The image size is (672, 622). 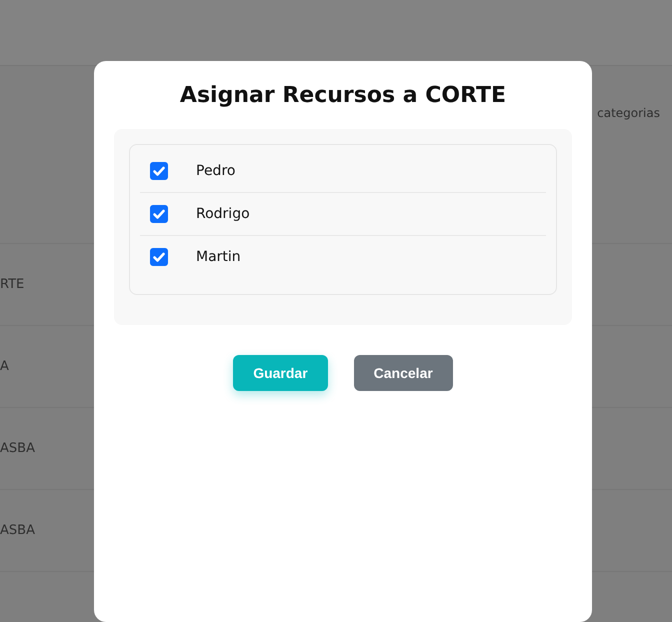 What do you see at coordinates (403, 373) in the screenshot?
I see `cancel-button: Cancelar` at bounding box center [403, 373].